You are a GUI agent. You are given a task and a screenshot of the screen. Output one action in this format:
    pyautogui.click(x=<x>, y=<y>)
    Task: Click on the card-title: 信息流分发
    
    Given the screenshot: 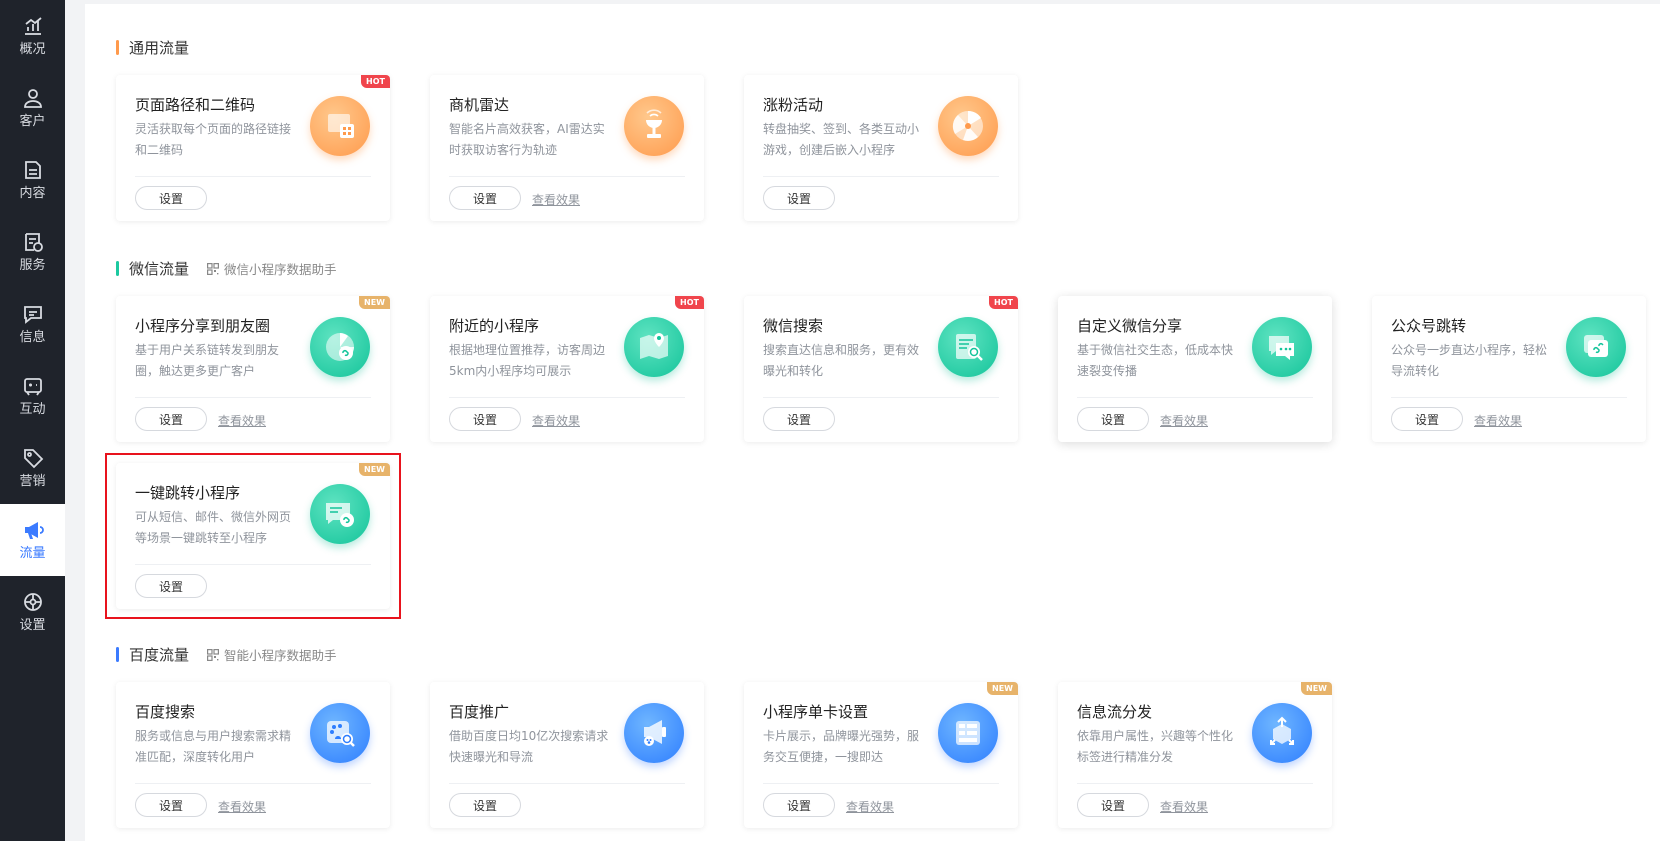 What is the action you would take?
    pyautogui.click(x=1115, y=712)
    